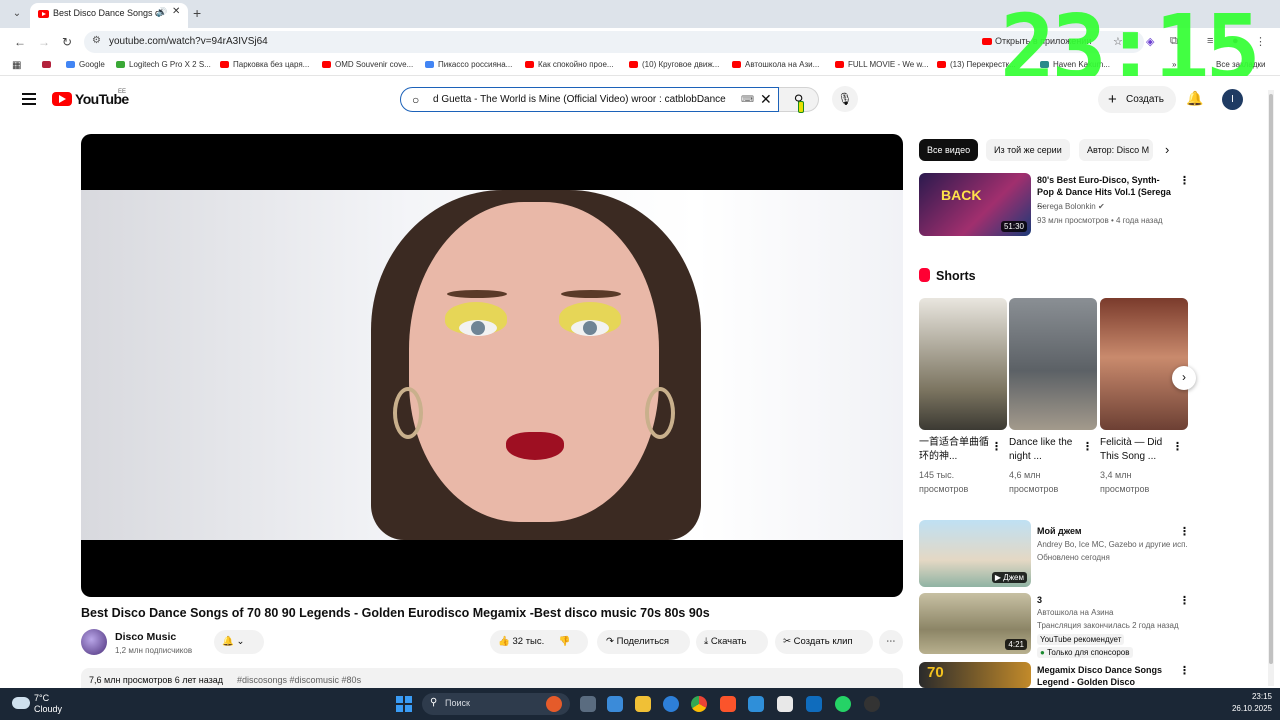 The width and height of the screenshot is (1280, 720). I want to click on clip-button: ✂ Создать клип, so click(824, 642).